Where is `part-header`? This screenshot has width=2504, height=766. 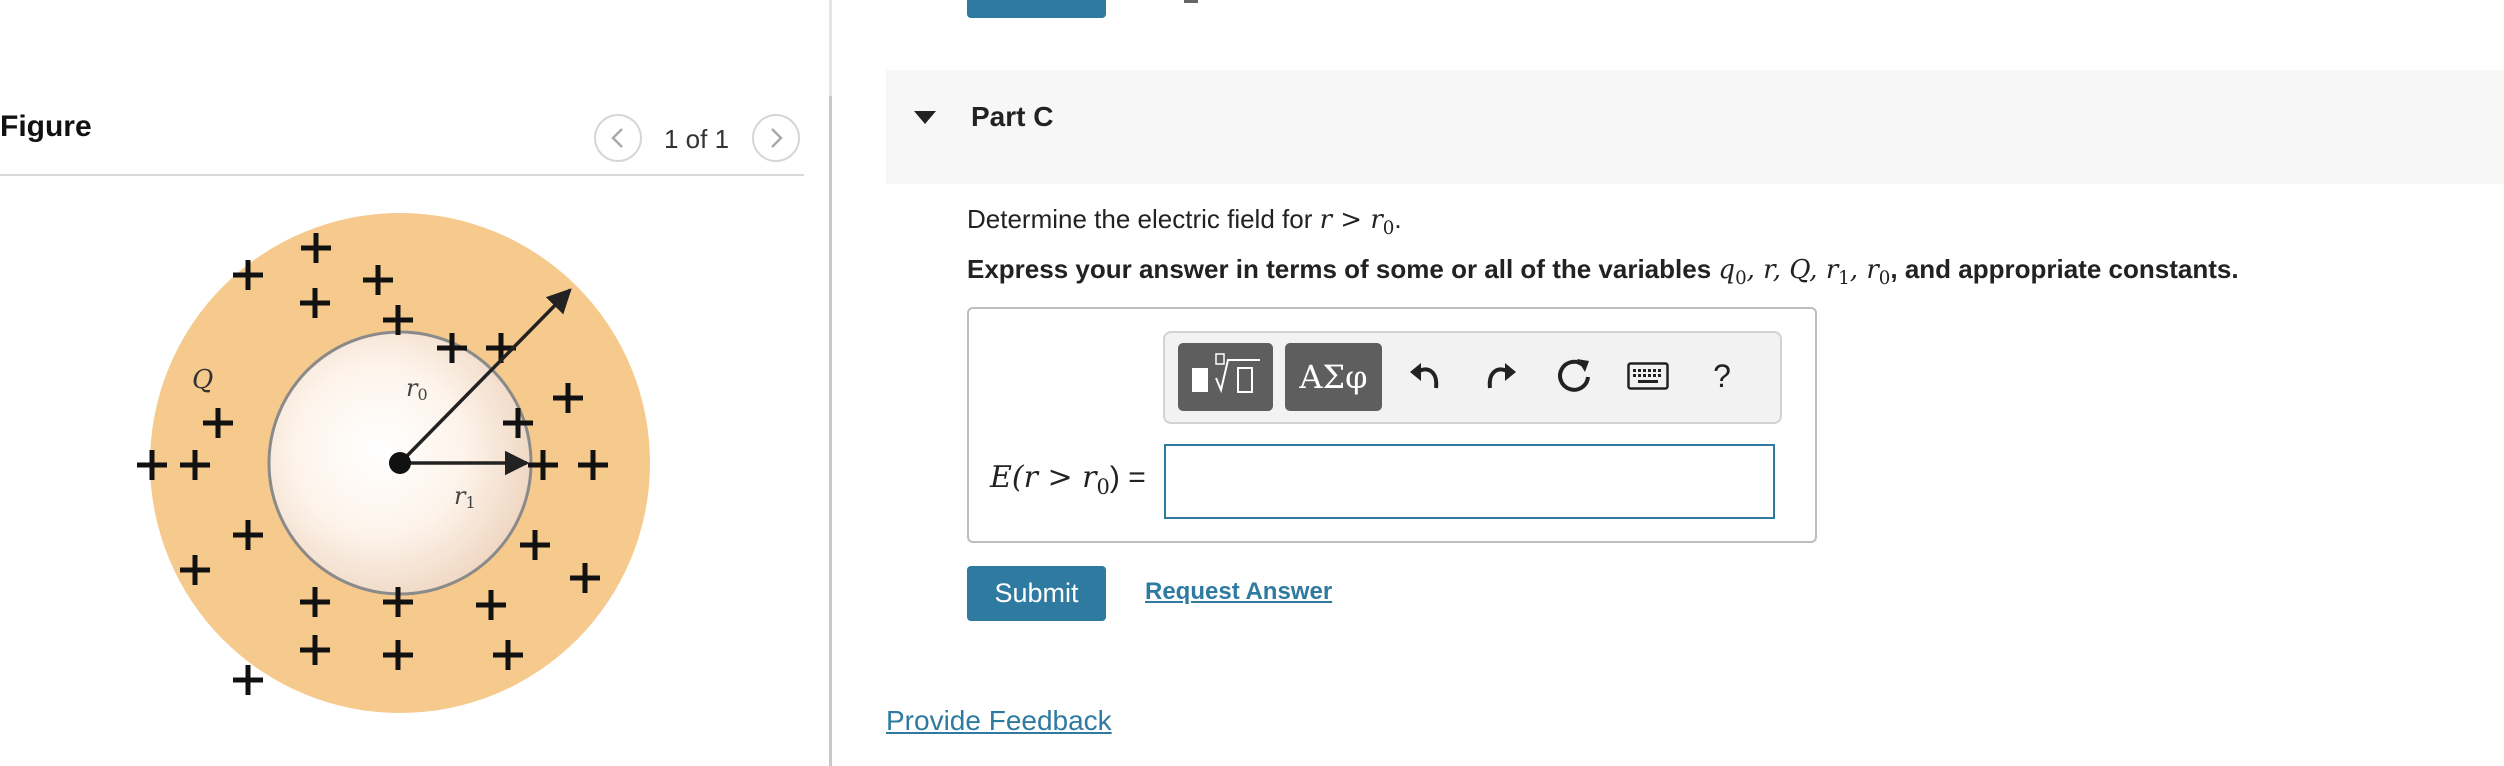
part-header is located at coordinates (1695, 127).